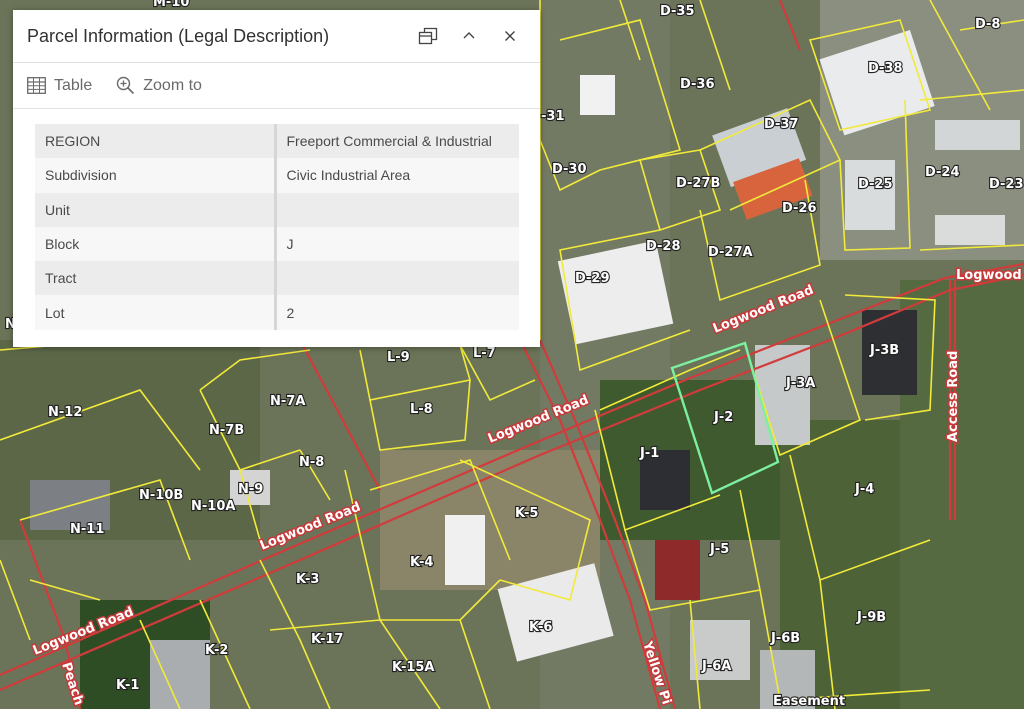 This screenshot has height=709, width=1024. I want to click on table-row: Tract, so click(277, 278).